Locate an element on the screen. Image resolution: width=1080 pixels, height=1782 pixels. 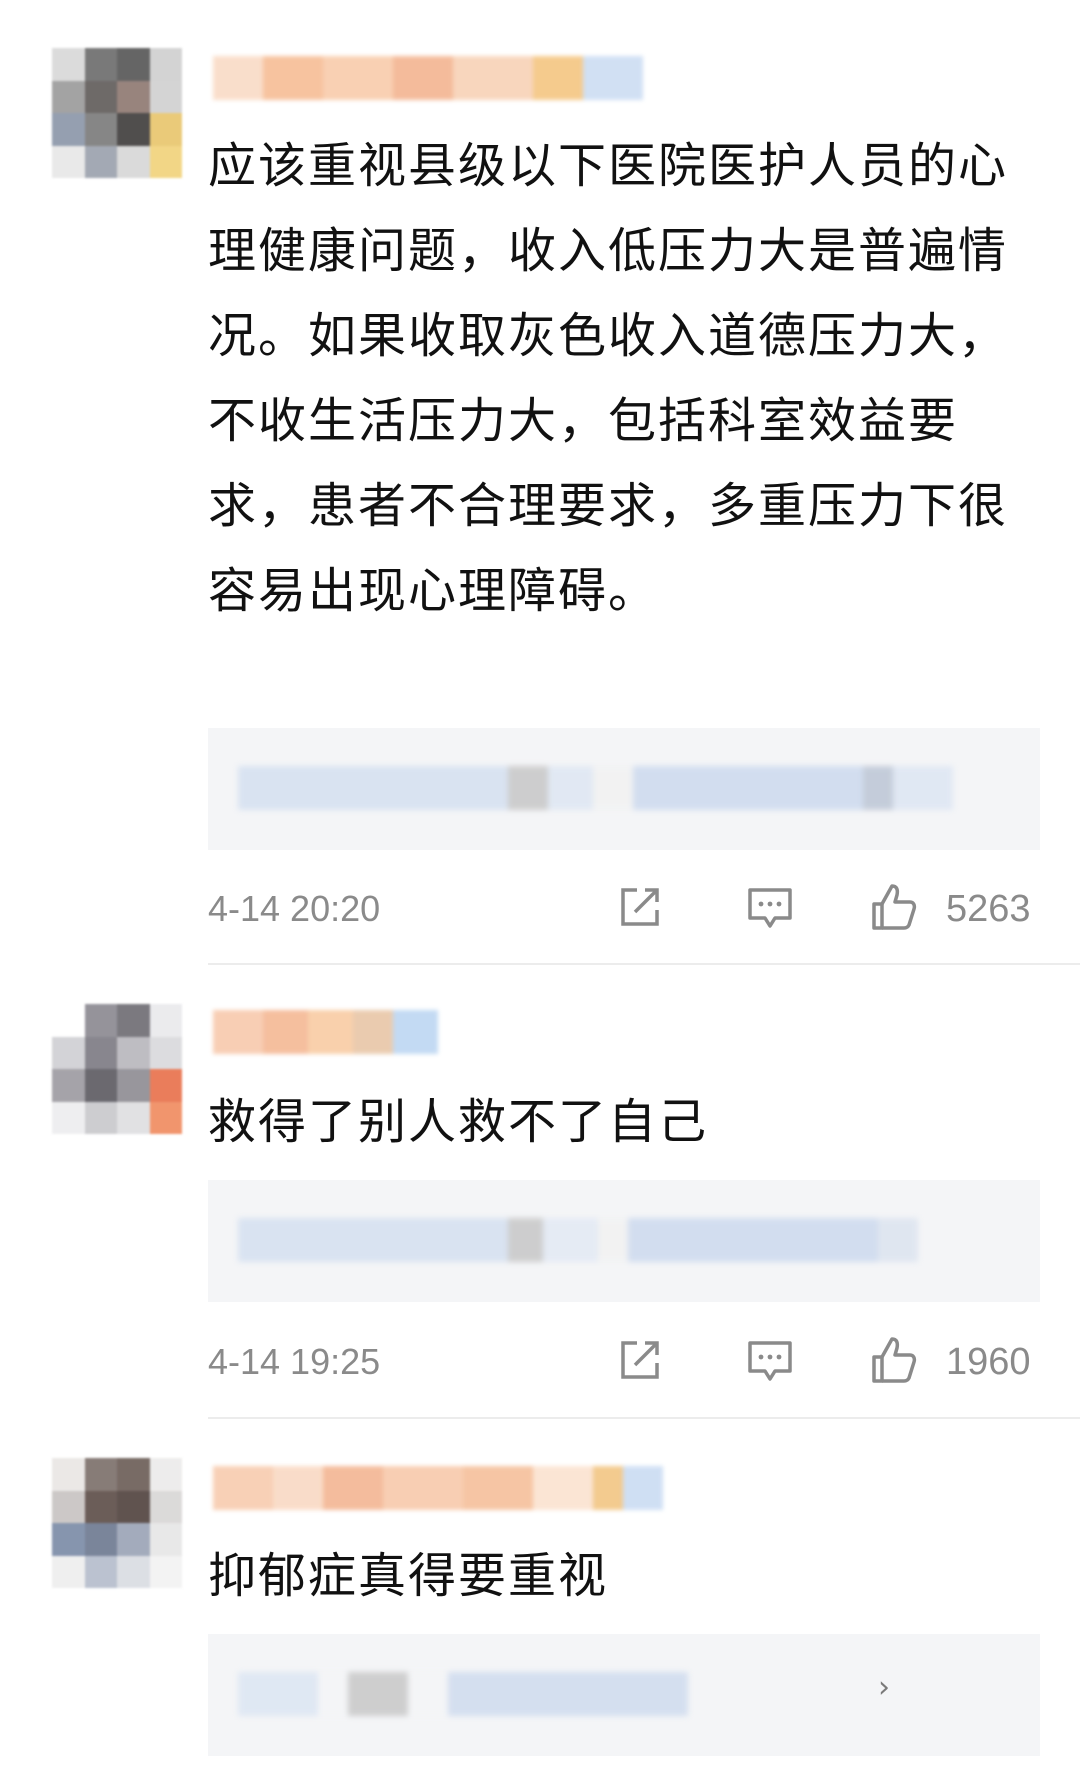
timestamp: 4-14 20:20 is located at coordinates (294, 908).